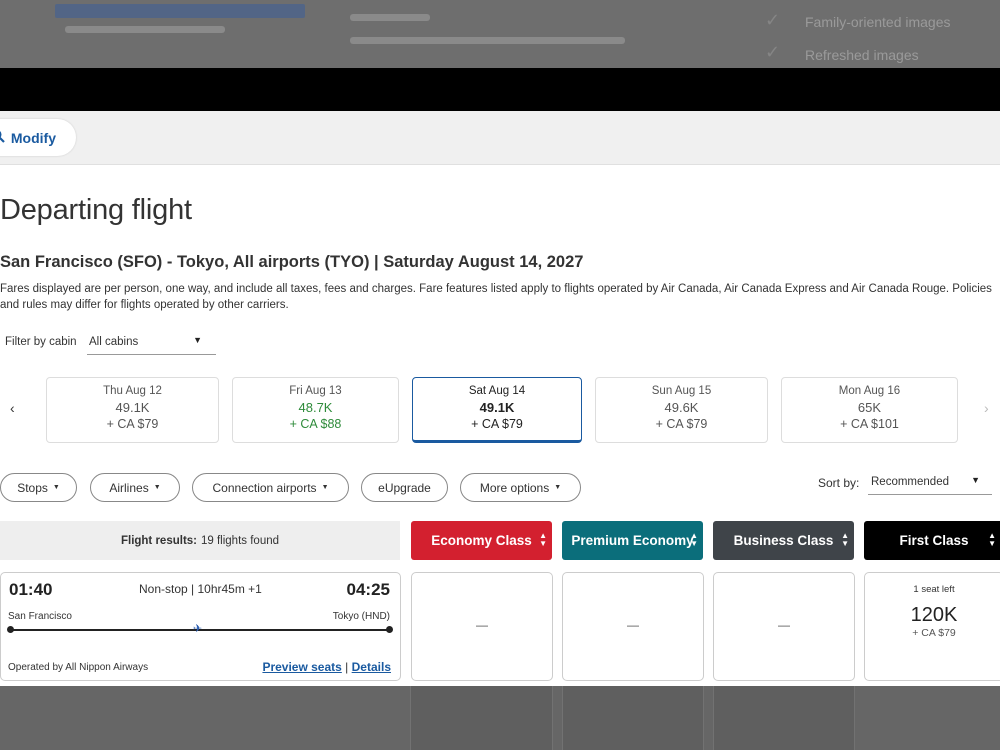 Image resolution: width=1000 pixels, height=750 pixels. Describe the element at coordinates (500, 138) in the screenshot. I see `modify-bar: Modify` at that location.